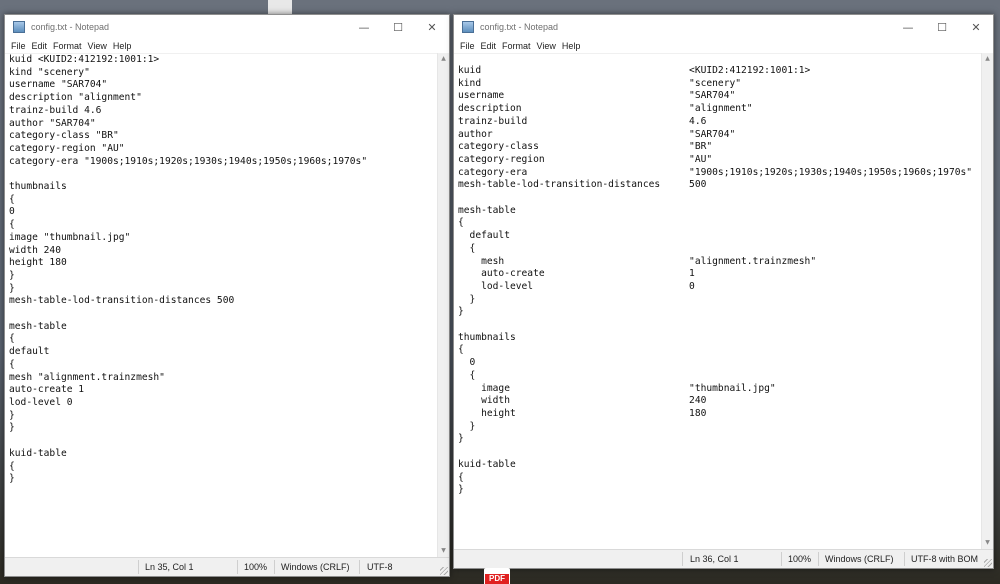 Image resolution: width=1000 pixels, height=584 pixels. I want to click on status-position: Ln 35, Col 1, so click(169, 567).